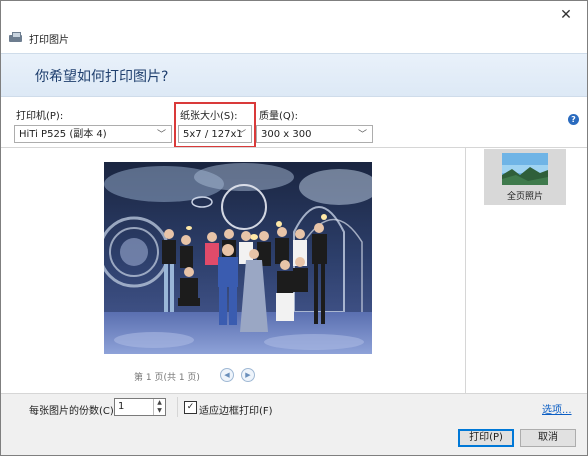 The height and width of the screenshot is (456, 588). I want to click on quality-value: 300 x 300, so click(286, 134).